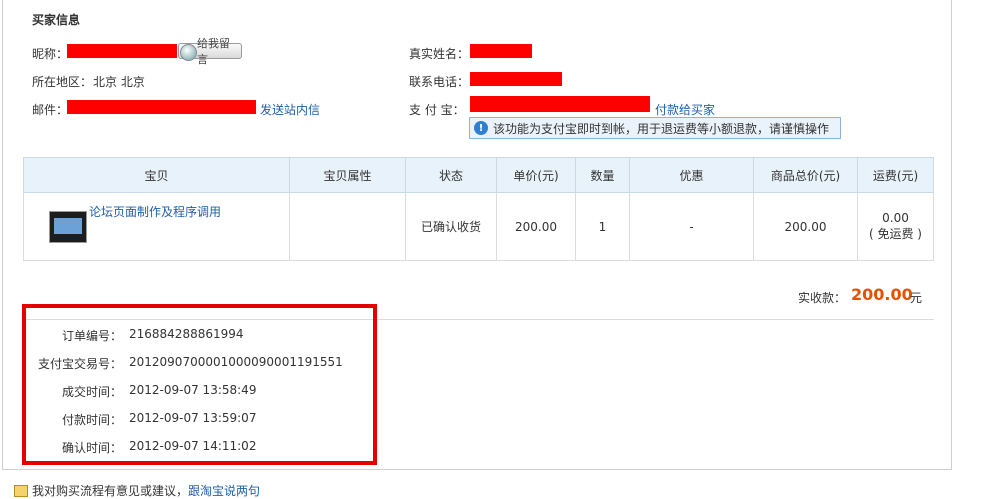 The height and width of the screenshot is (499, 1000). I want to click on send-message-link: 发送站内信, so click(290, 109).